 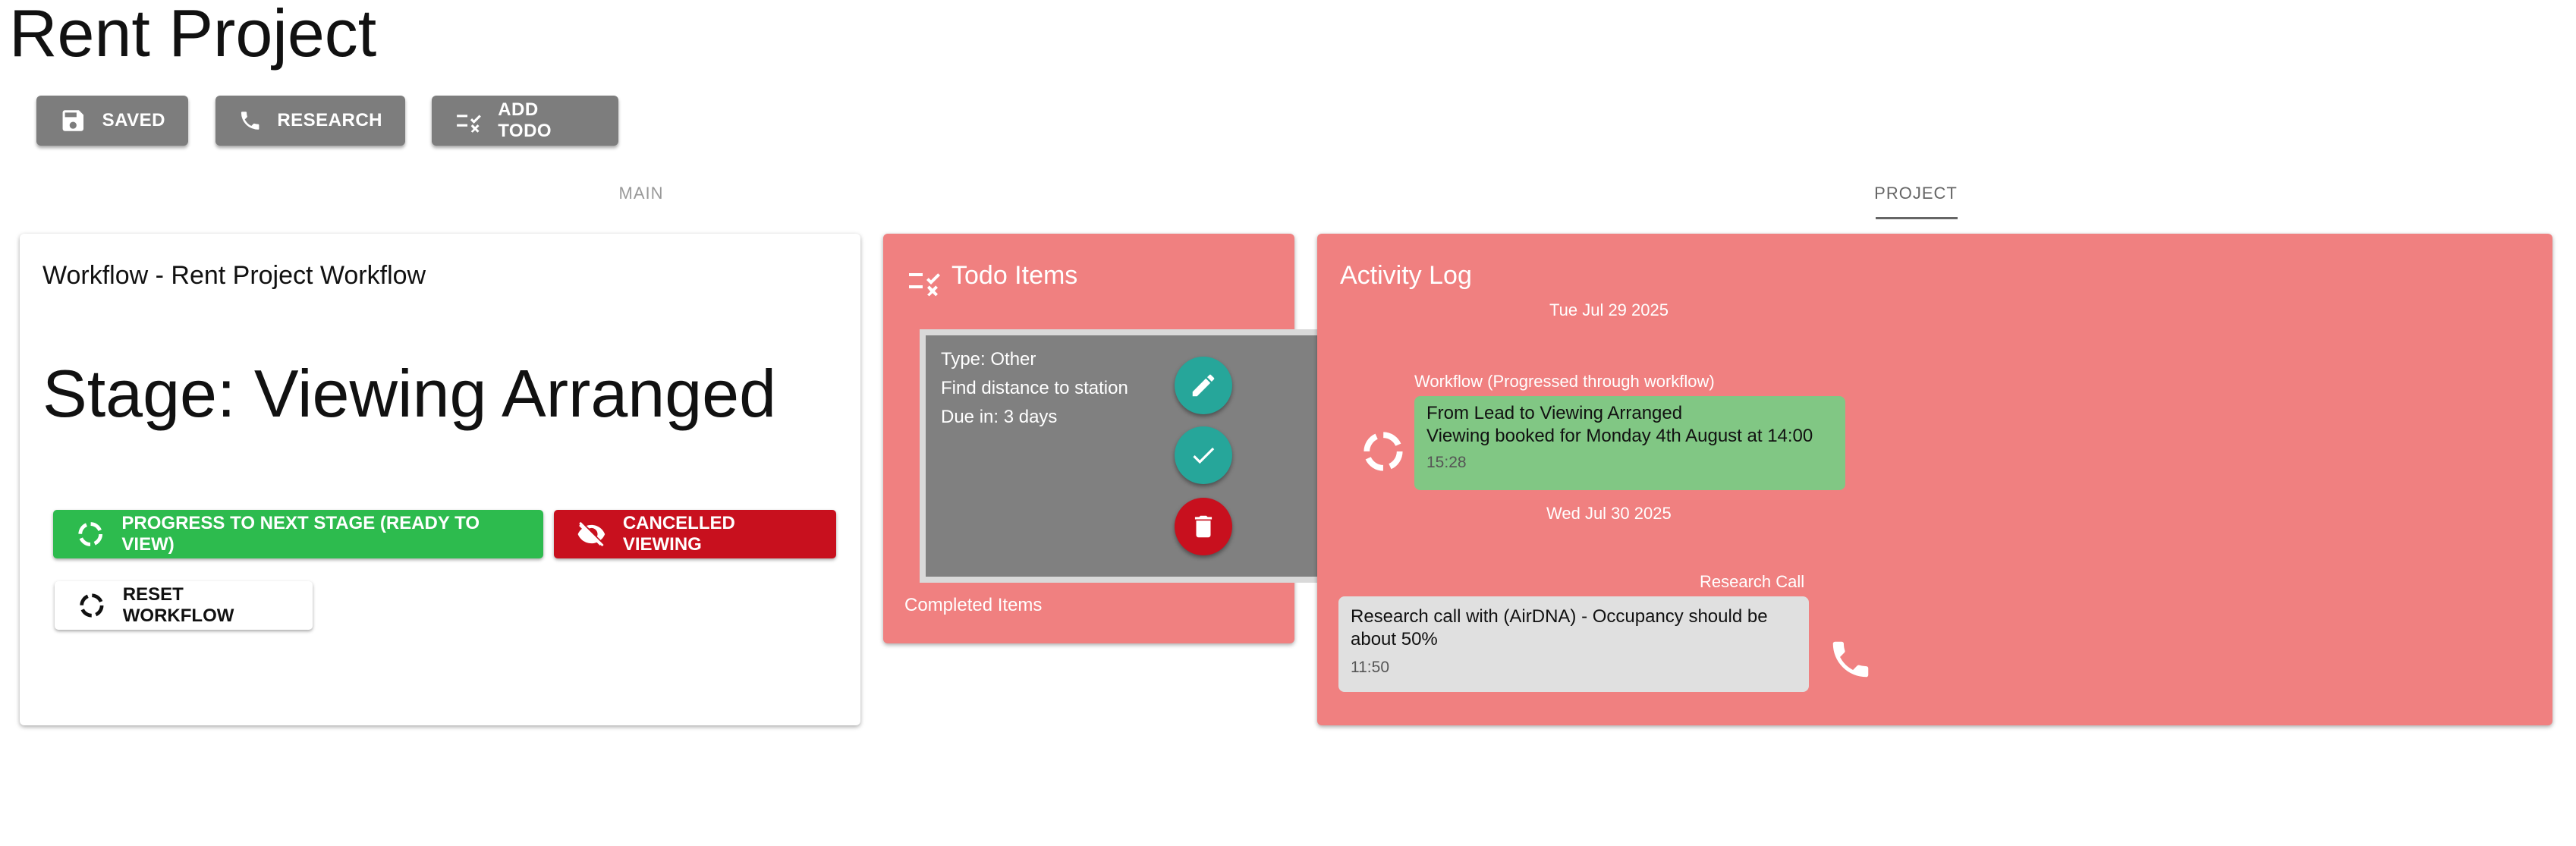 What do you see at coordinates (1406, 275) in the screenshot?
I see `activity-log-title: Activity Log` at bounding box center [1406, 275].